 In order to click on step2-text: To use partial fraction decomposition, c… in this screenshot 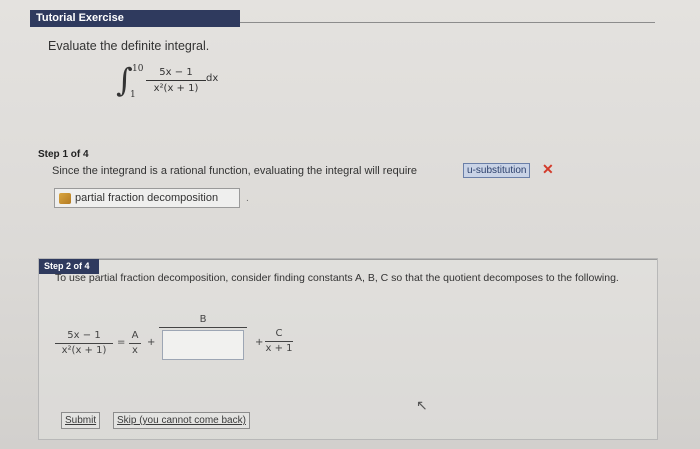, I will do `click(337, 278)`.